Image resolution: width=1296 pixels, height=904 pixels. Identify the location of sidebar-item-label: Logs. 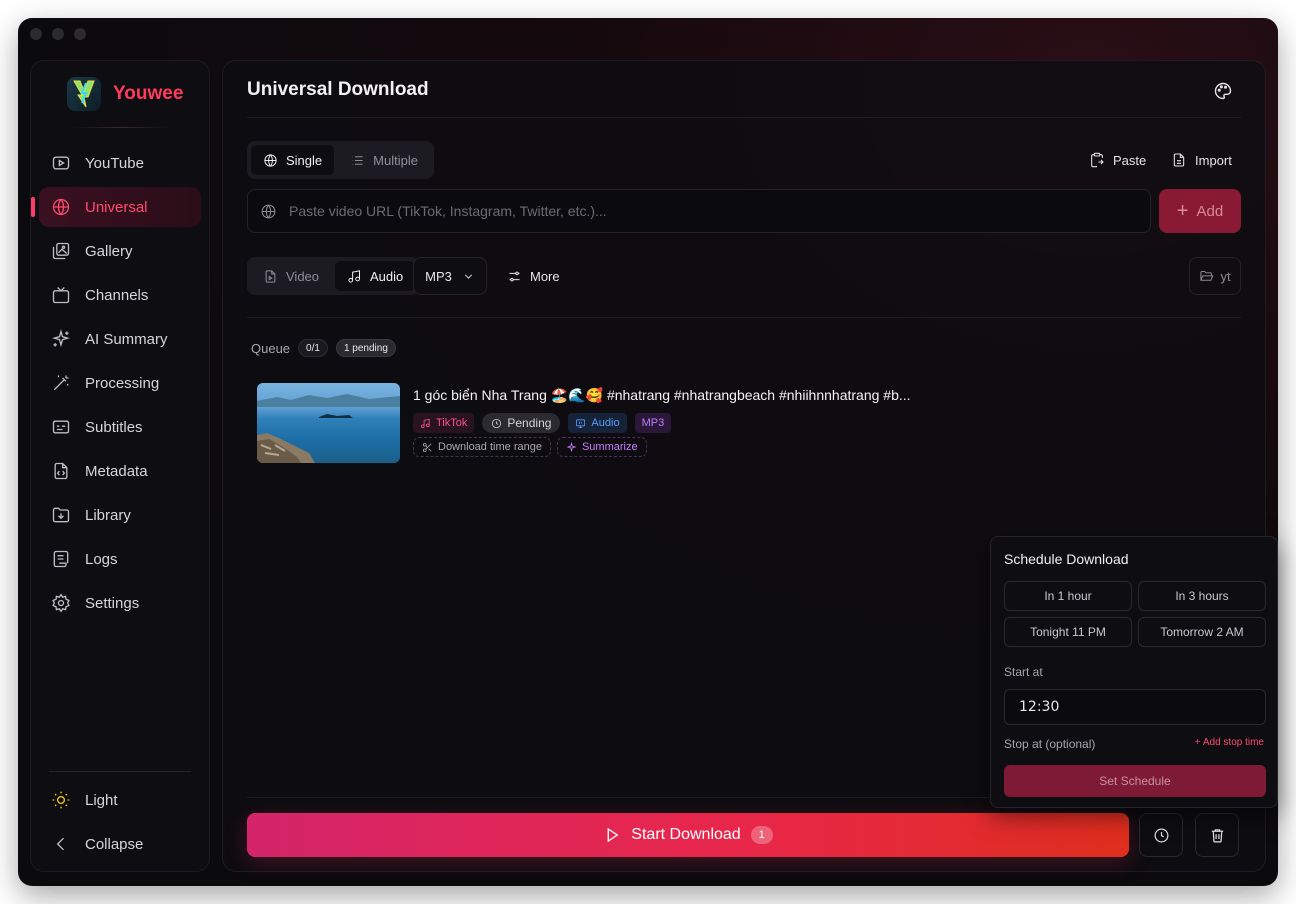
(101, 559).